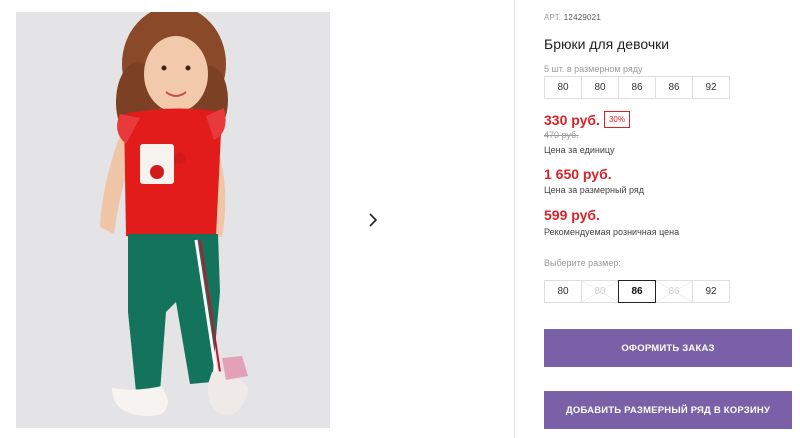  I want to click on unit-price-row: 330 руб. 30%, so click(587, 119).